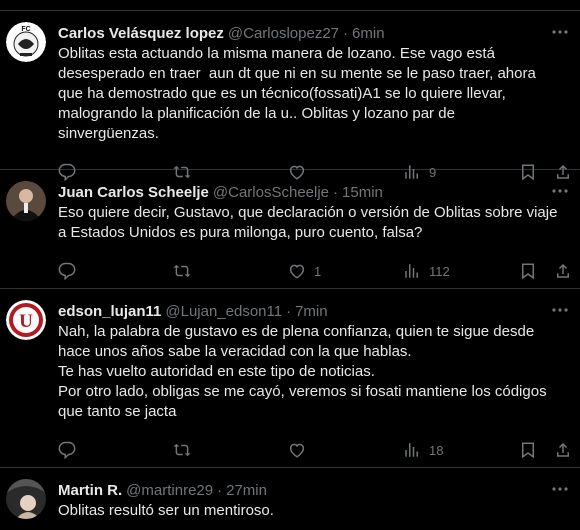  Describe the element at coordinates (283, 33) in the screenshot. I see `handle: @Carloslopez27` at that location.